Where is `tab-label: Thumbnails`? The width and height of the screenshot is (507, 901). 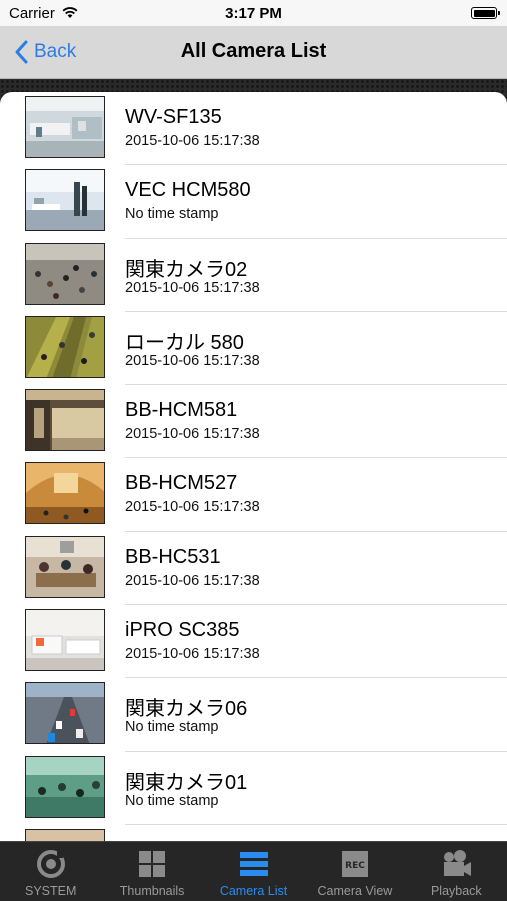 tab-label: Thumbnails is located at coordinates (152, 891).